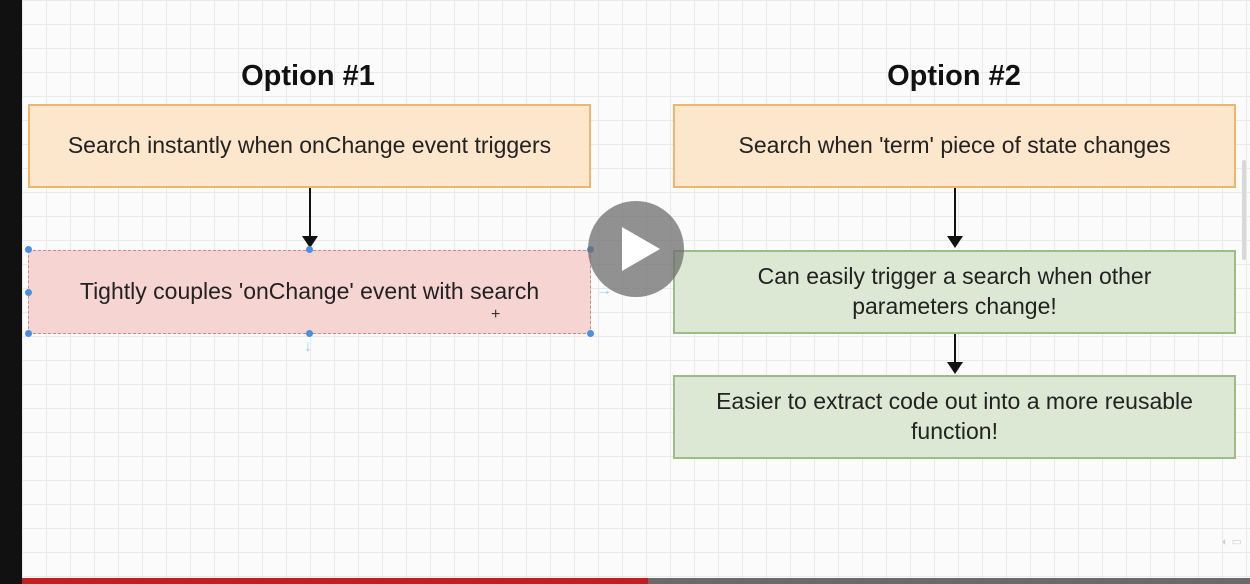 Image resolution: width=1250 pixels, height=584 pixels. I want to click on left-edge-bar, so click(11, 292).